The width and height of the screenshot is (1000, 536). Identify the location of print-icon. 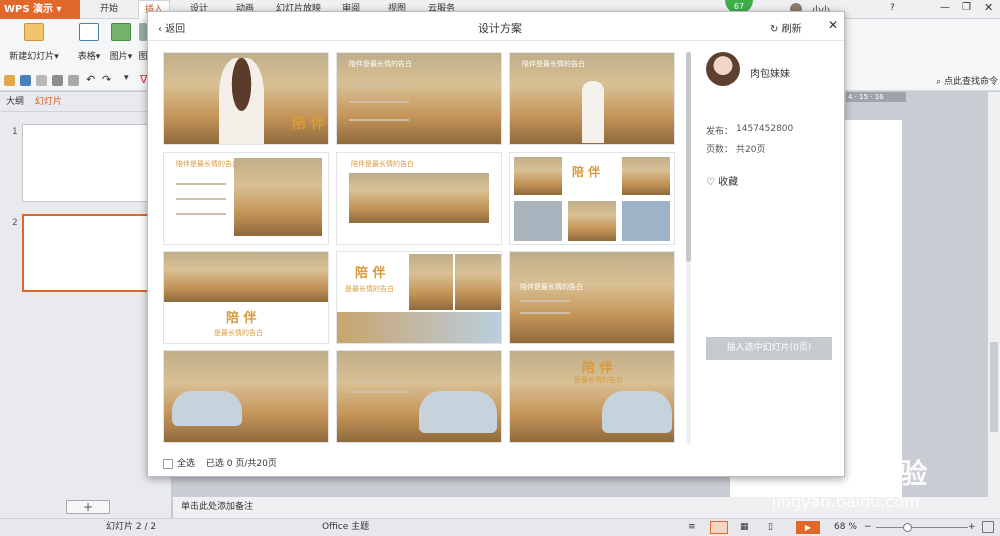
(57, 80).